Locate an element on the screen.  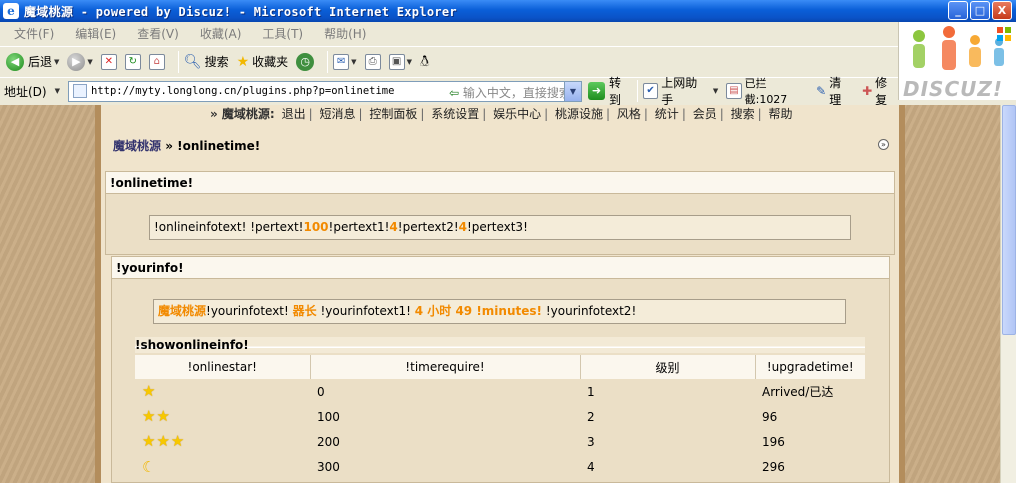
row-time: 200 is located at coordinates (328, 441).